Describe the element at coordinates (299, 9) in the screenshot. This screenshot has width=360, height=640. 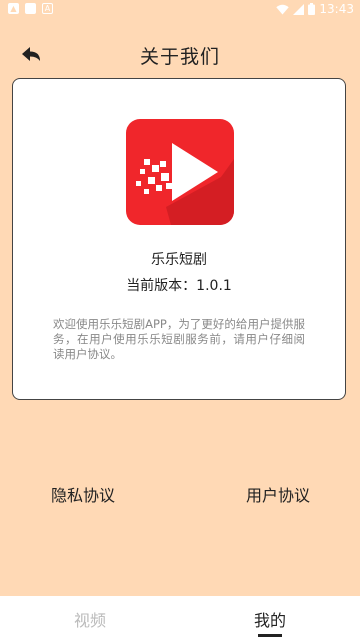
I see `signal-icon` at that location.